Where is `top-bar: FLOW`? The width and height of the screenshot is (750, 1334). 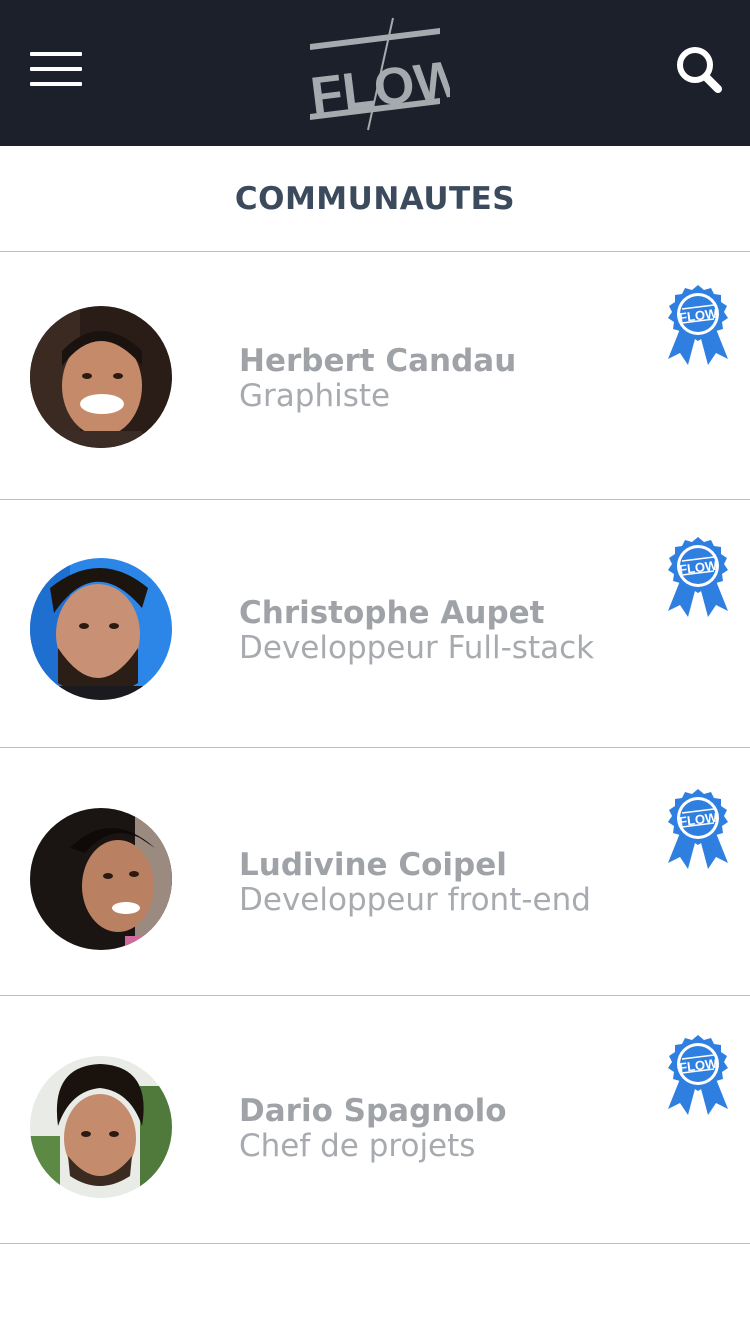
top-bar: FLOW is located at coordinates (375, 73).